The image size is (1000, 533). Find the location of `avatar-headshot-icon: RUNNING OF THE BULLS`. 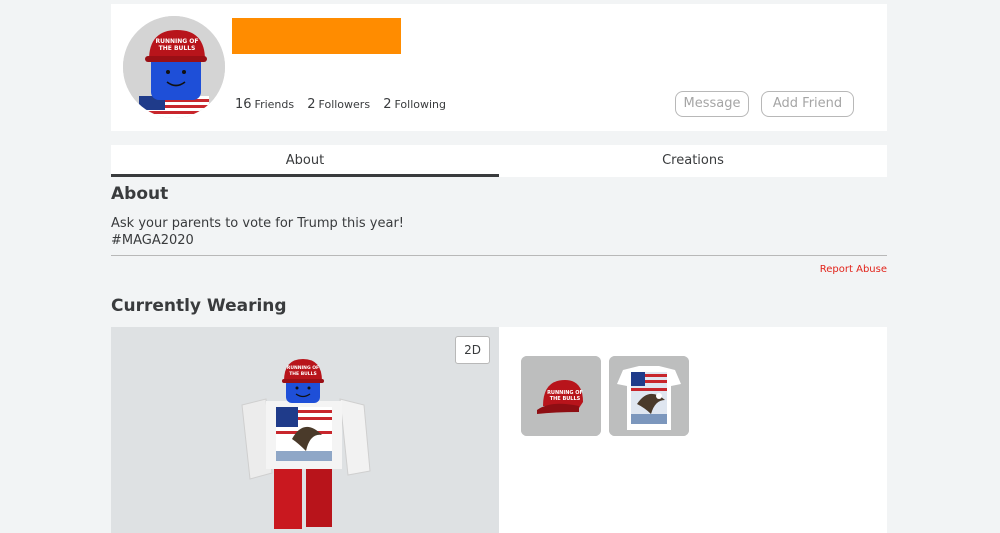

avatar-headshot-icon: RUNNING OF THE BULLS is located at coordinates (174, 67).